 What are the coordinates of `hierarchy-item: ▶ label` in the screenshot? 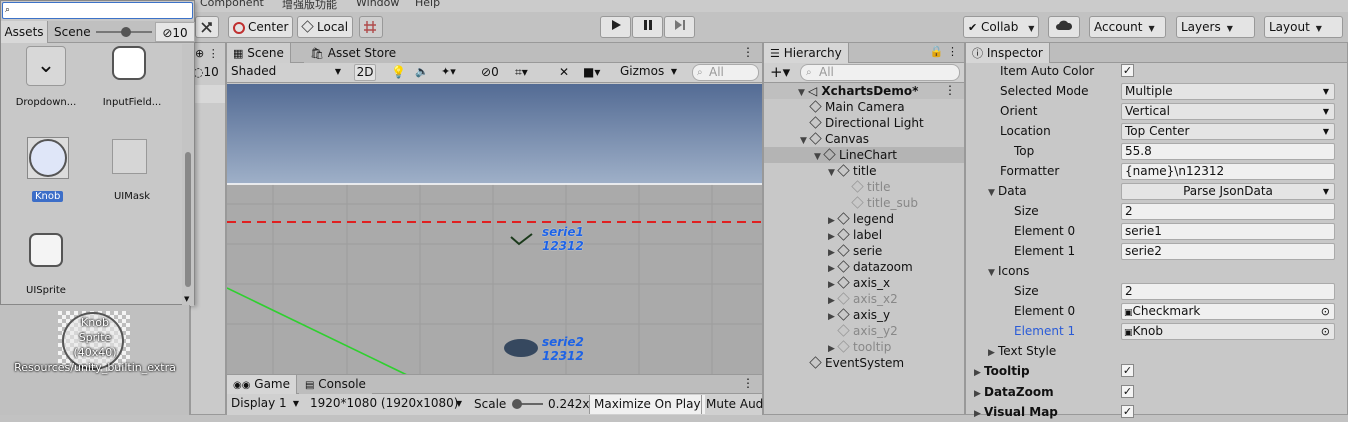 It's located at (864, 235).